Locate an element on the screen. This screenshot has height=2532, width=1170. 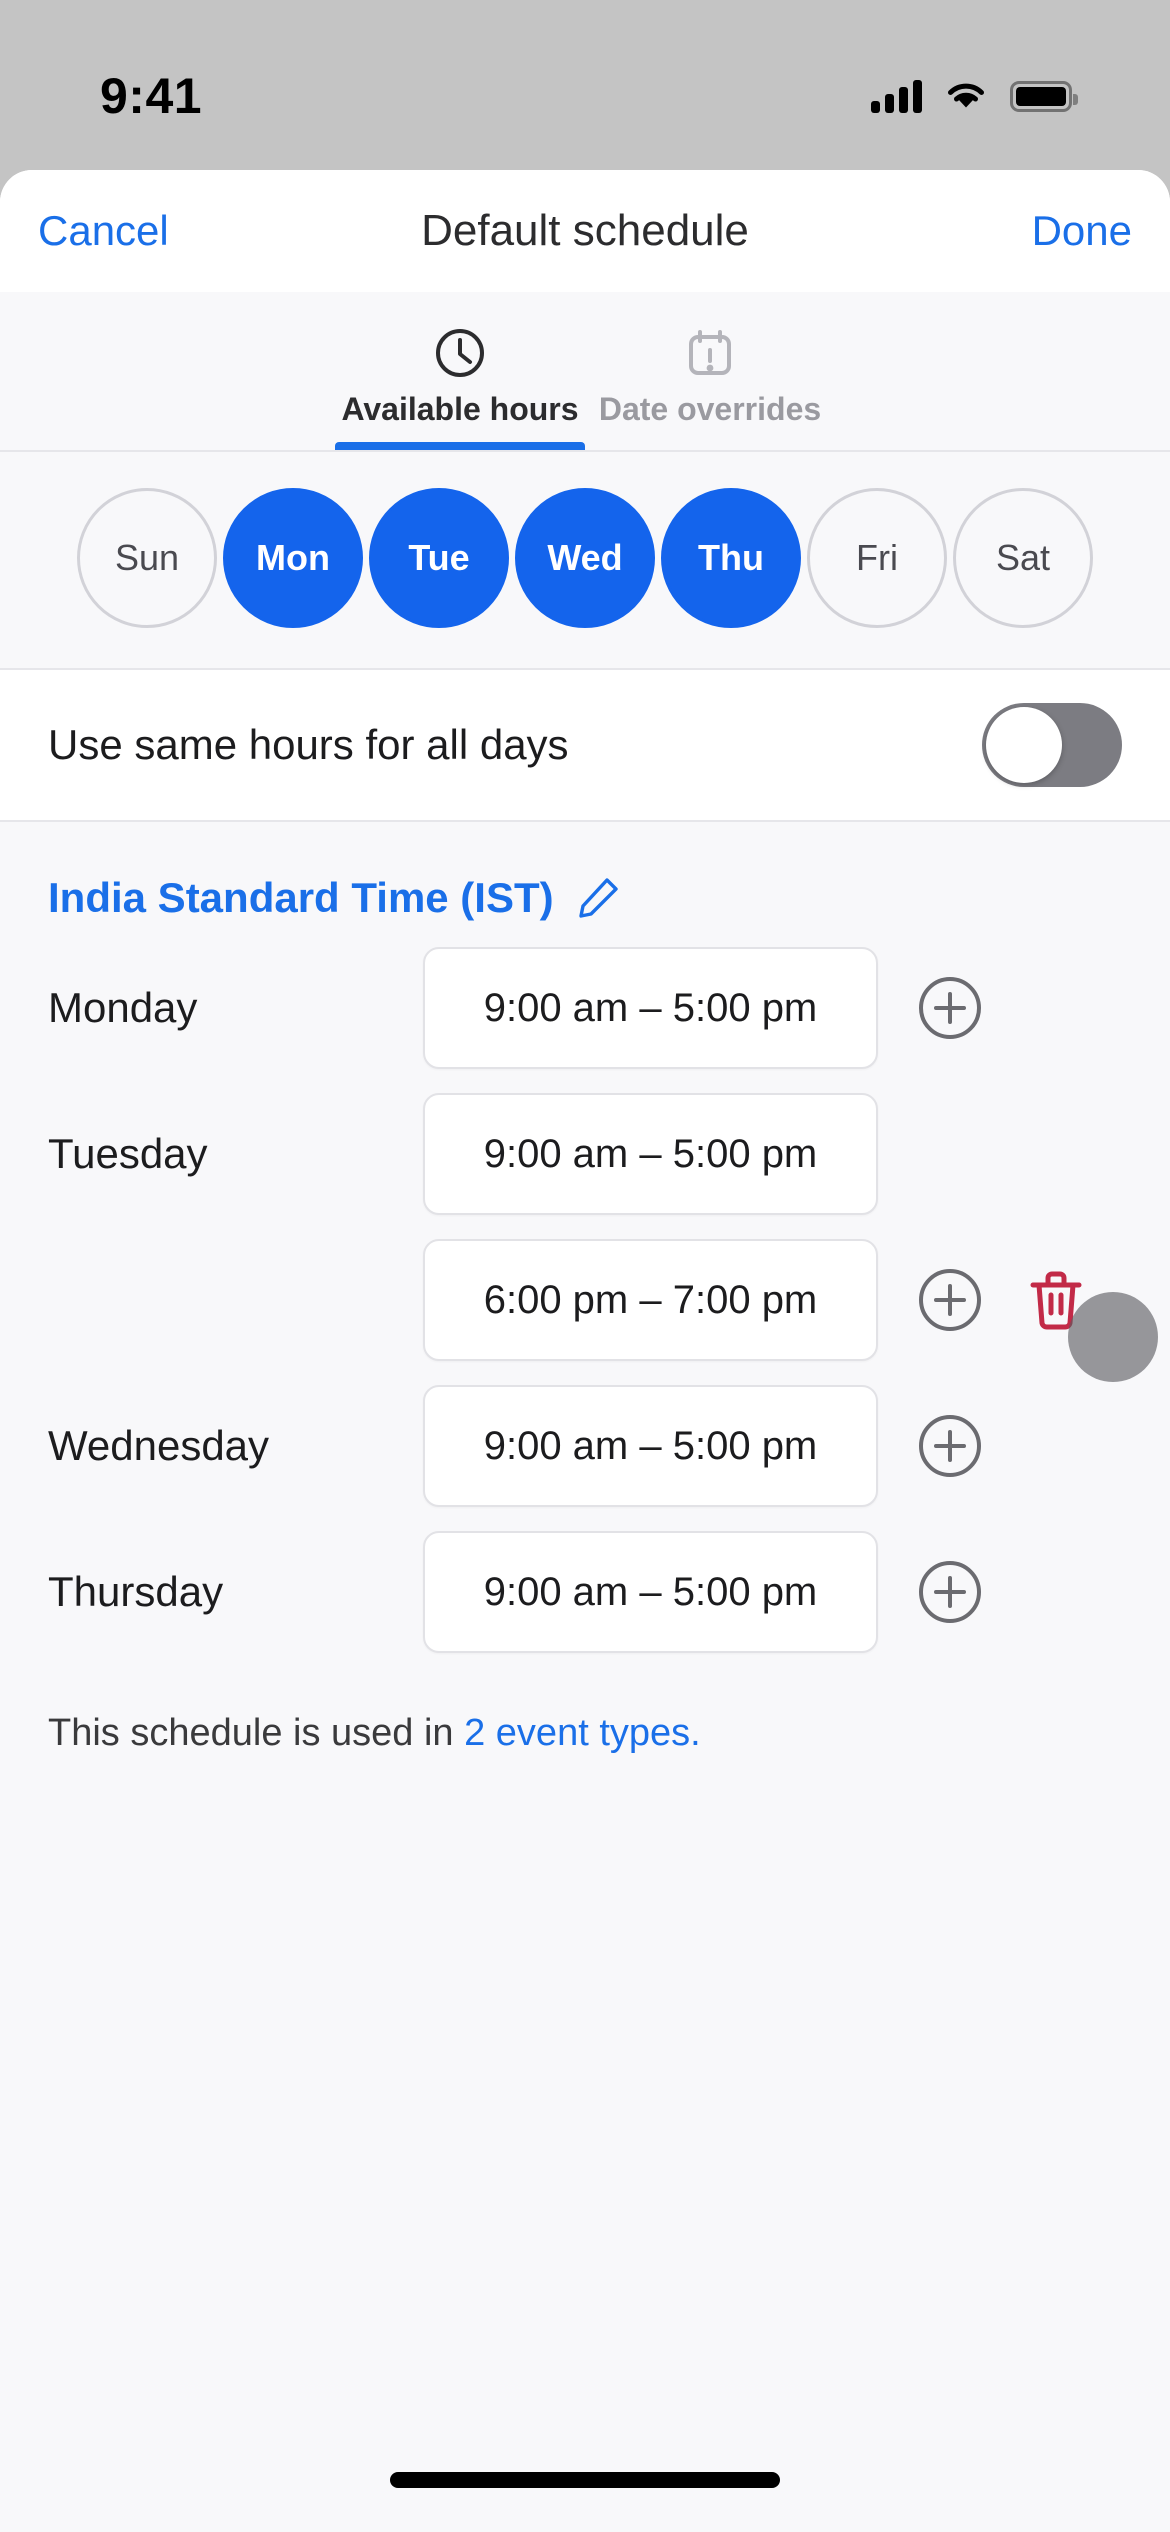
page-title: Default schedule is located at coordinates (585, 230).